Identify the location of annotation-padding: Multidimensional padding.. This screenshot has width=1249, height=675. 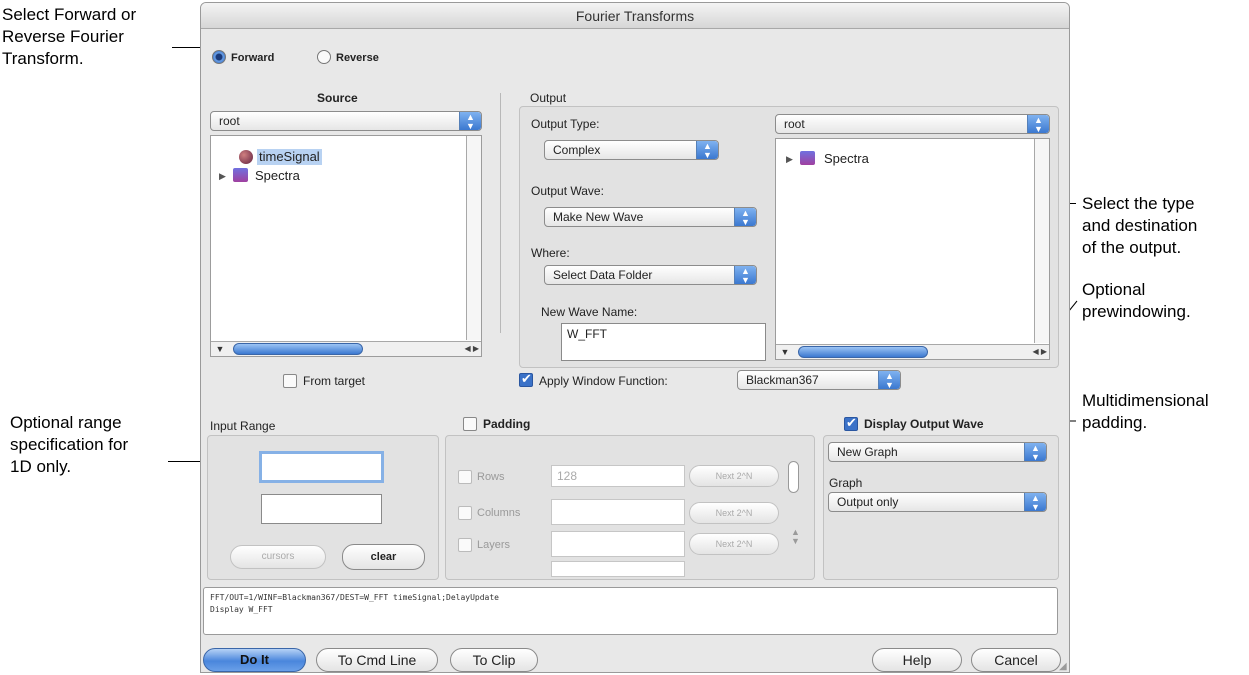
(1145, 412).